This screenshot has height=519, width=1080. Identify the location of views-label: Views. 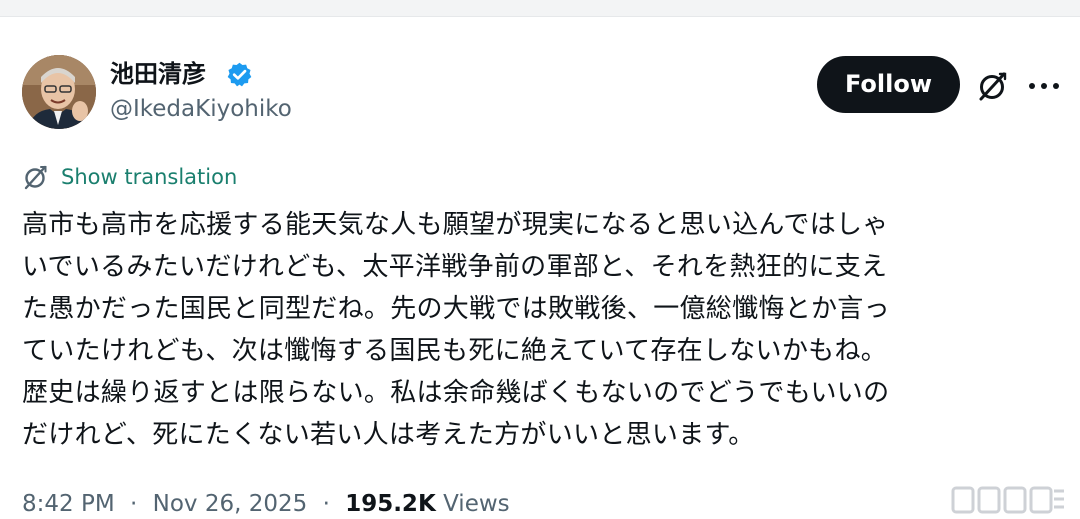
(476, 504).